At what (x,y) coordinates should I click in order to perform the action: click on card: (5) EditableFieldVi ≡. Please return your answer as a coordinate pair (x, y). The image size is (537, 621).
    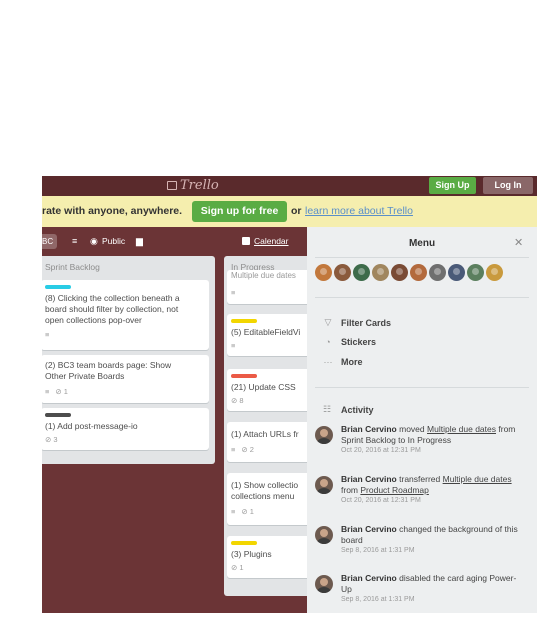
    Looking at the image, I should click on (270, 335).